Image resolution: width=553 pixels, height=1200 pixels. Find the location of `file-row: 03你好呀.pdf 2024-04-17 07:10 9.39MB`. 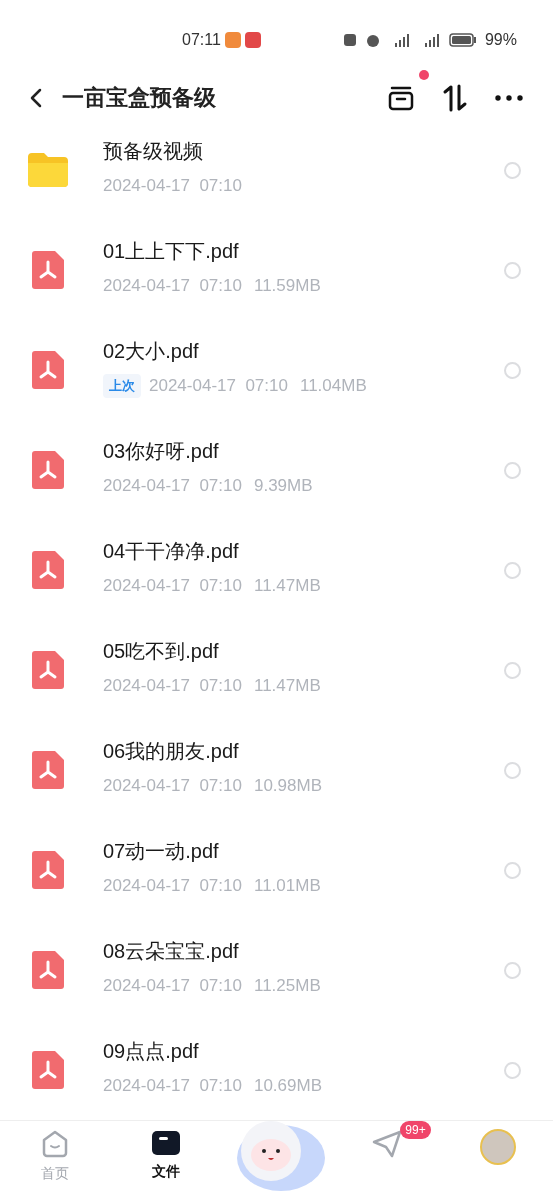

file-row: 03你好呀.pdf 2024-04-17 07:10 9.39MB is located at coordinates (276, 470).